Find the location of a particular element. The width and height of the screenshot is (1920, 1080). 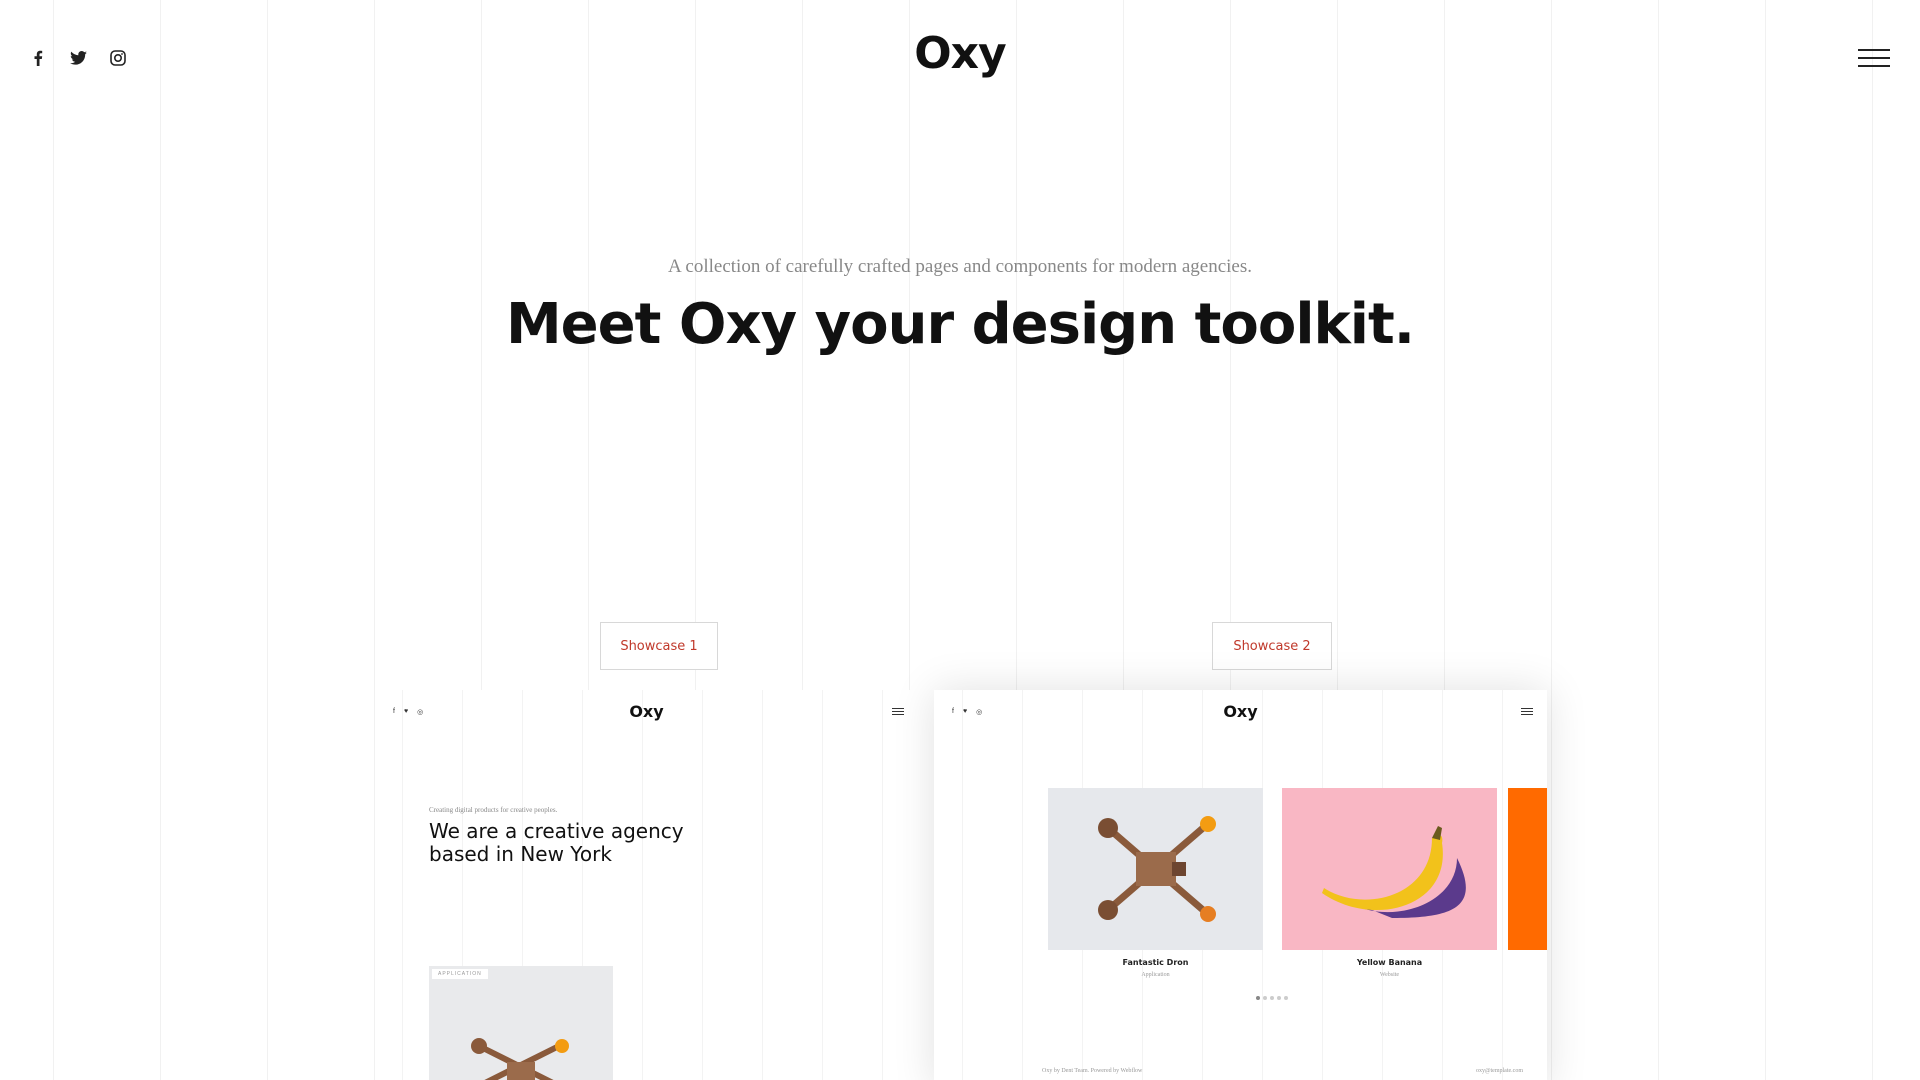

hero-headline: Meet Oxy your design toolkit. is located at coordinates (960, 324).